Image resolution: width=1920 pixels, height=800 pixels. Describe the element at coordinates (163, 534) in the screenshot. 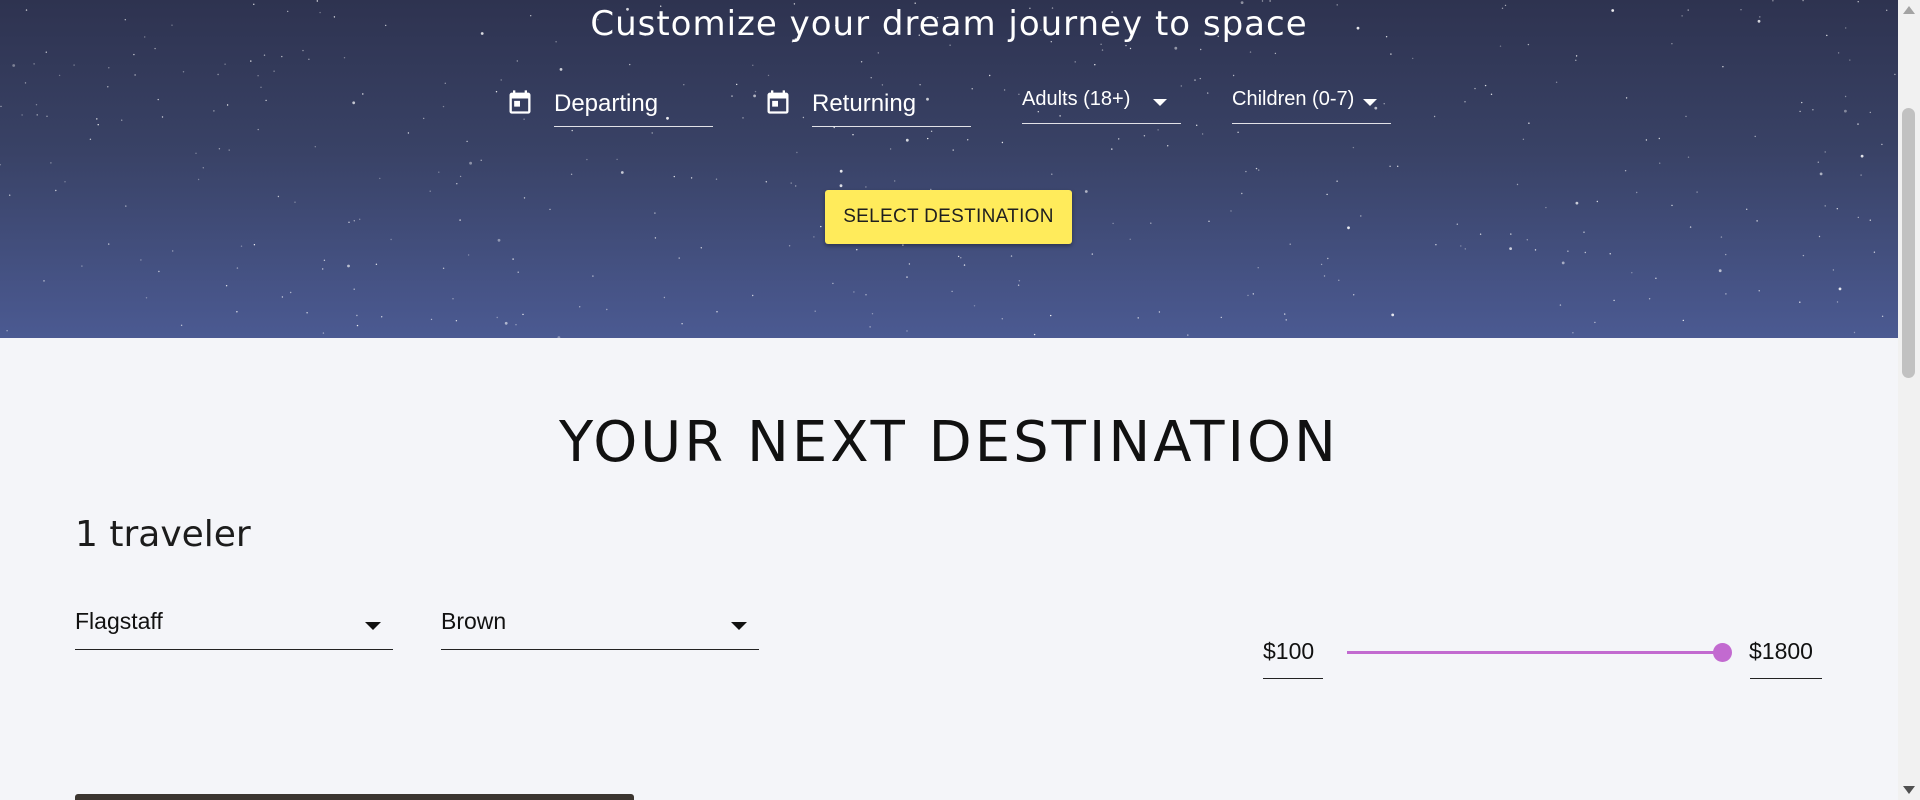

I see `traveler-count: 1 traveler` at that location.